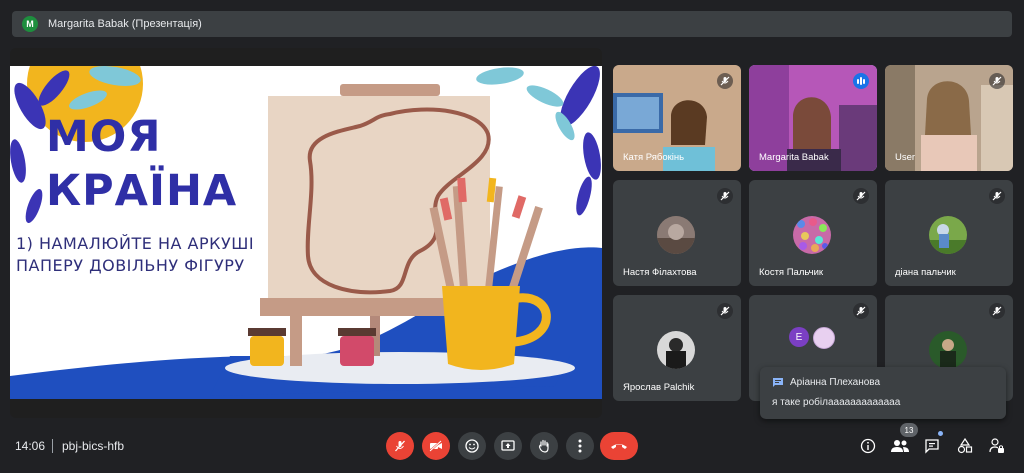  Describe the element at coordinates (512, 24) in the screenshot. I see `presenter-bar: M Margarita Babak (Презентація)` at that location.